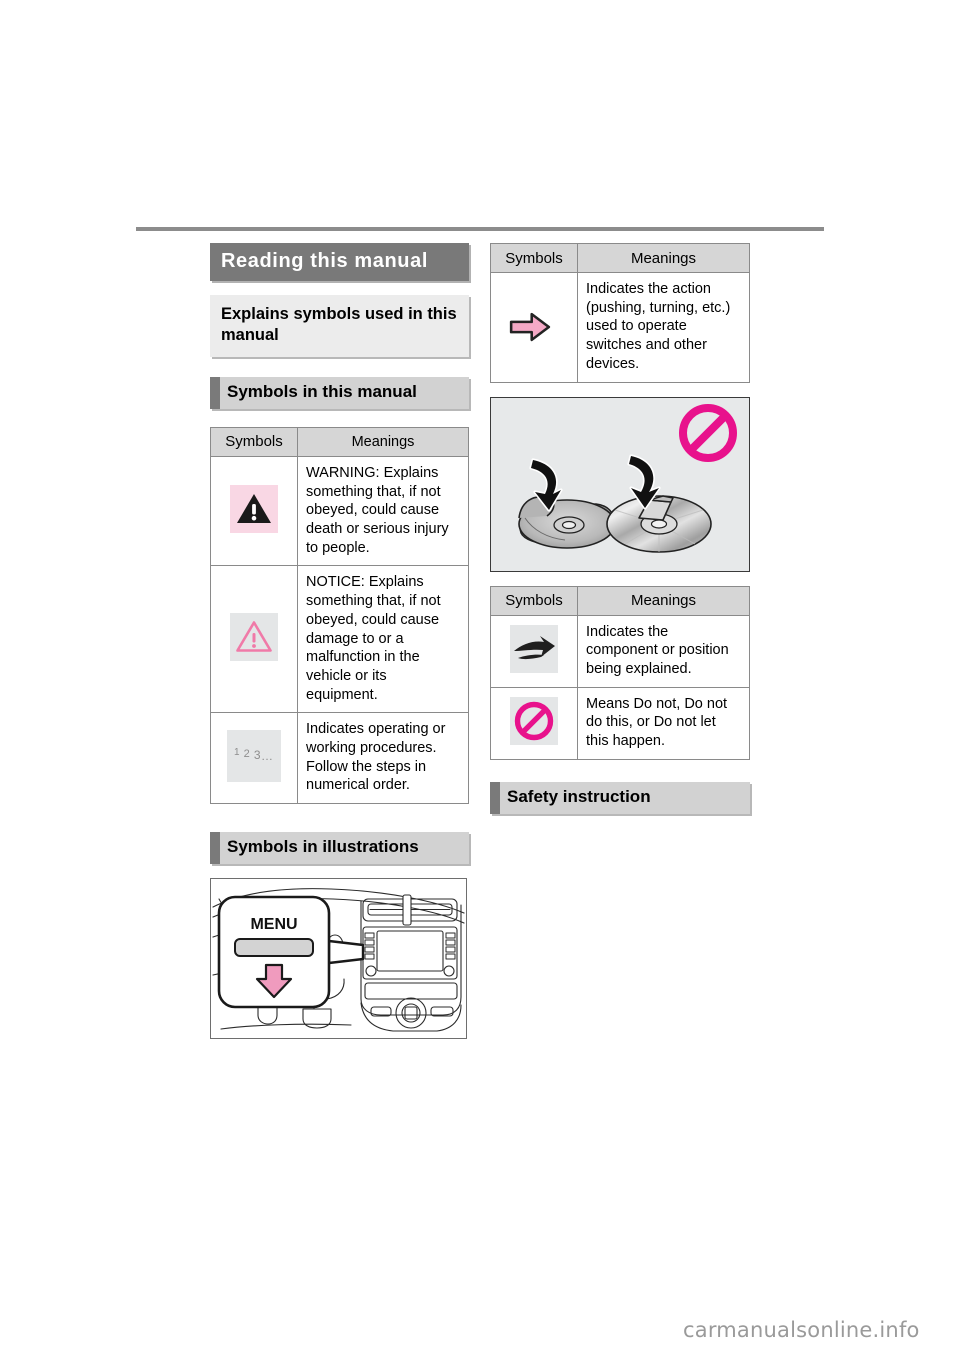  I want to click on page-top-rule, so click(480, 229).